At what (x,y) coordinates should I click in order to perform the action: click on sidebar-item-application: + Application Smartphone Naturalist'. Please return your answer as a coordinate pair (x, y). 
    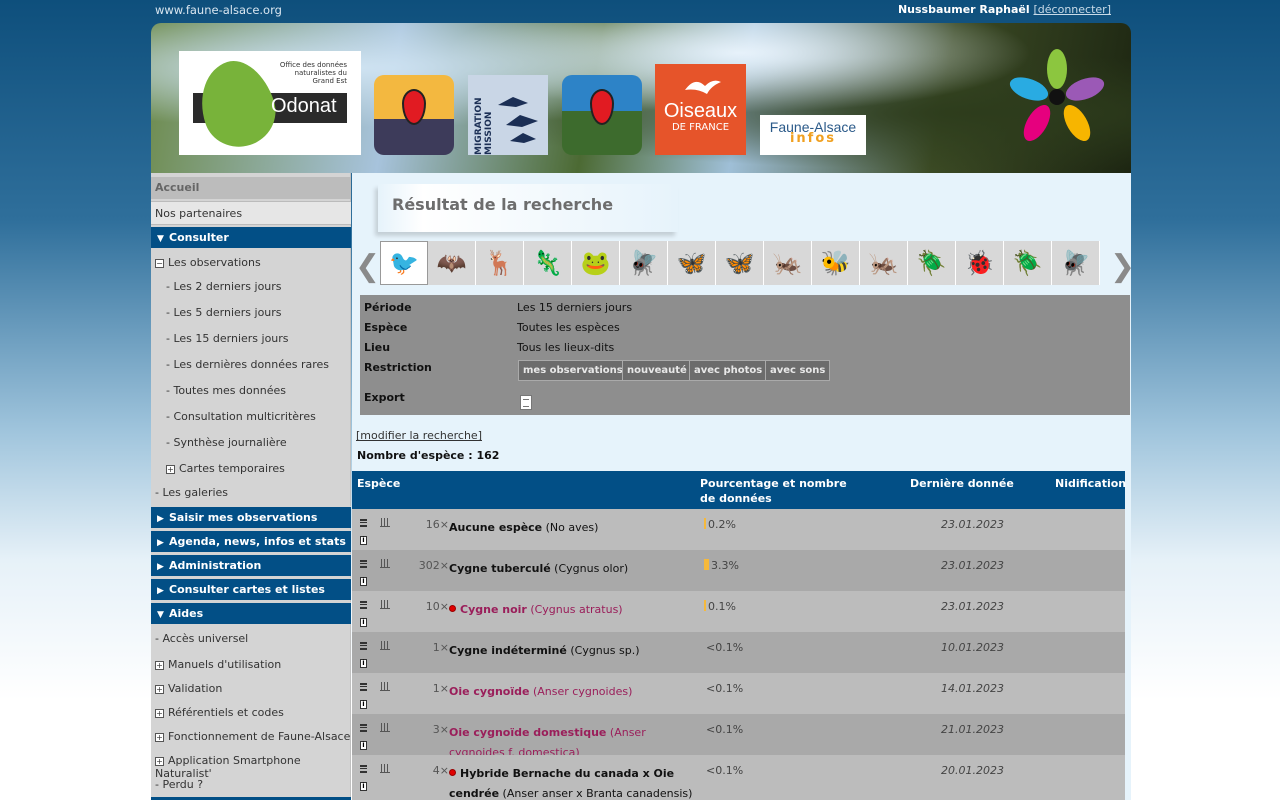
    Looking at the image, I should click on (251, 767).